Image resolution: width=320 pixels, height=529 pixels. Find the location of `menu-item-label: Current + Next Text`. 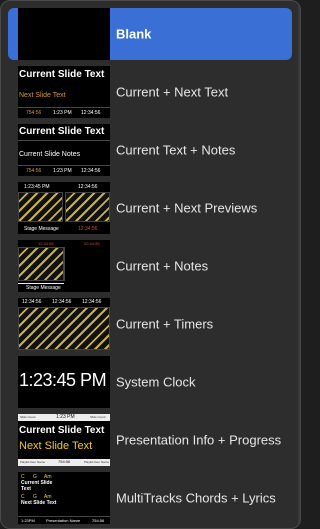

menu-item-label: Current + Next Text is located at coordinates (172, 92).